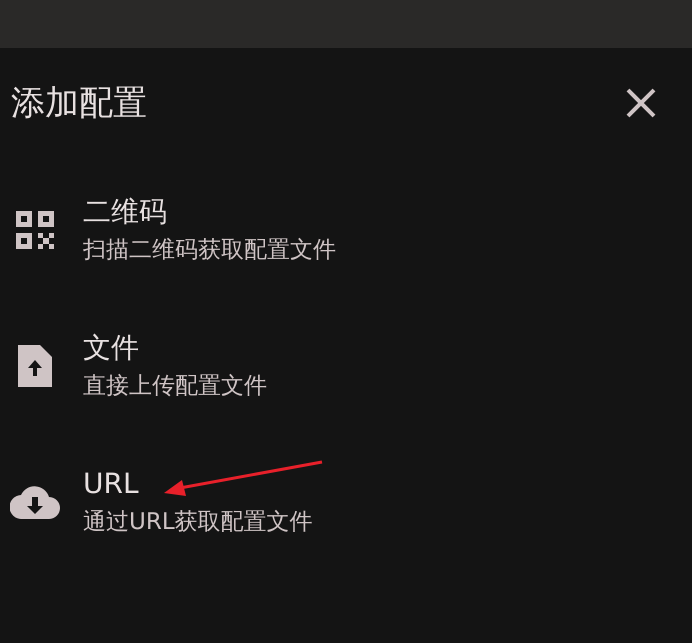  I want to click on qr-code-icon, so click(35, 230).